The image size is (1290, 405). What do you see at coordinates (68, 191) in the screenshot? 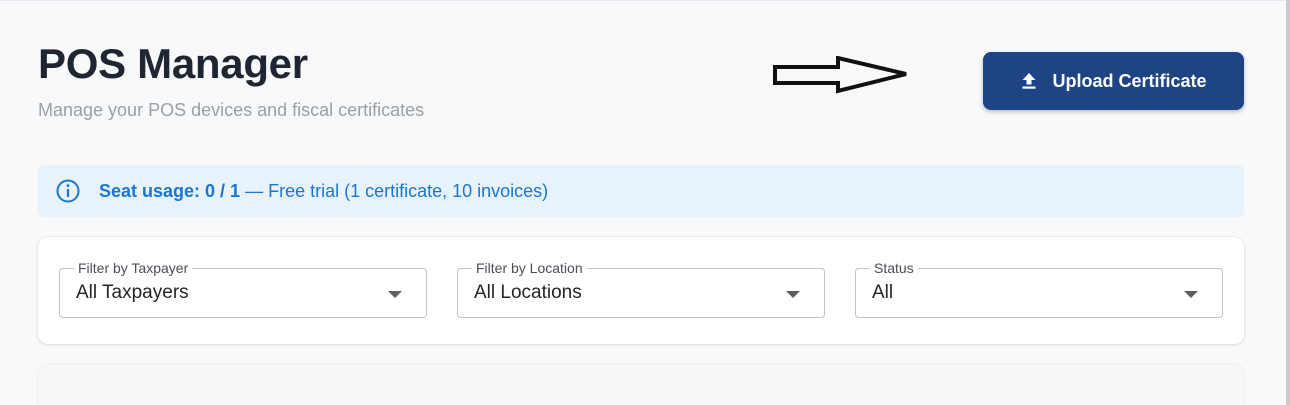
I see `info-icon` at bounding box center [68, 191].